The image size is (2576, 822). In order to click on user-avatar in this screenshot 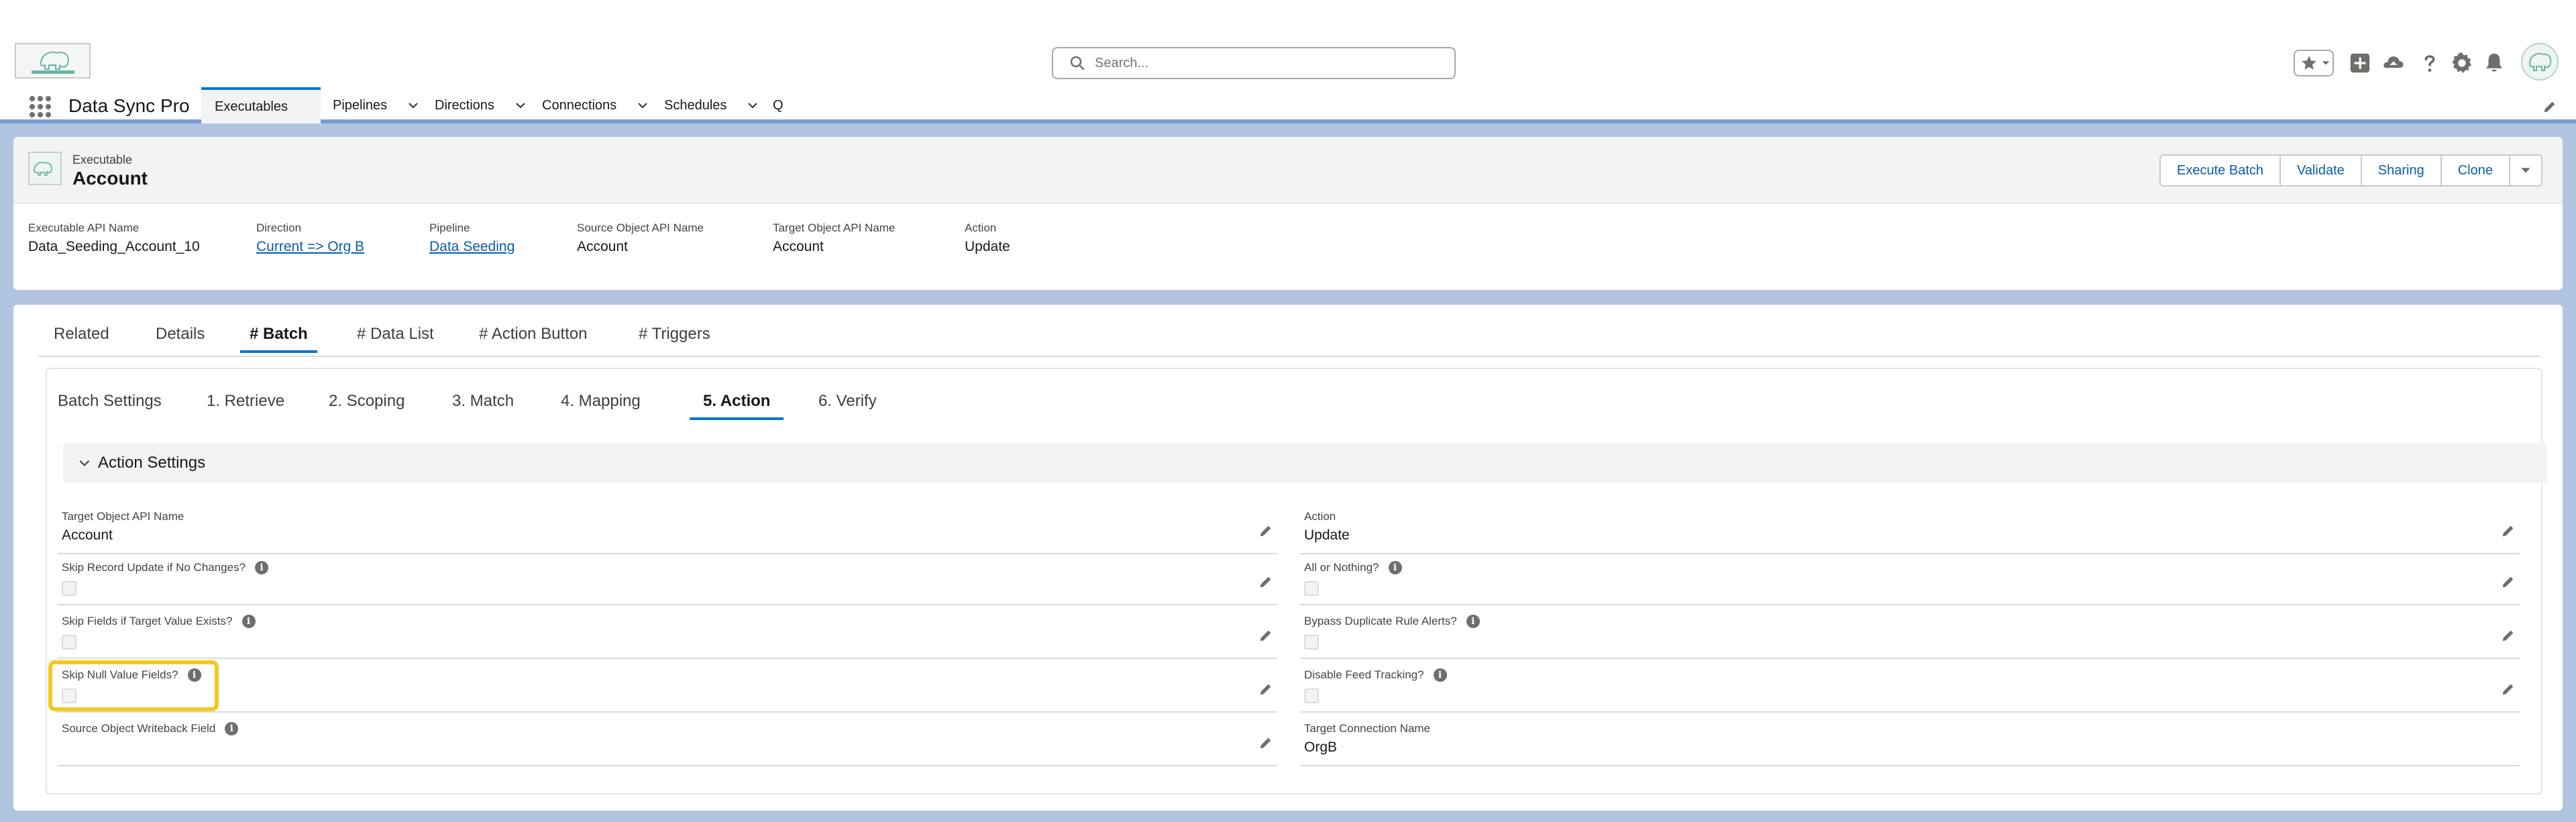, I will do `click(2540, 62)`.